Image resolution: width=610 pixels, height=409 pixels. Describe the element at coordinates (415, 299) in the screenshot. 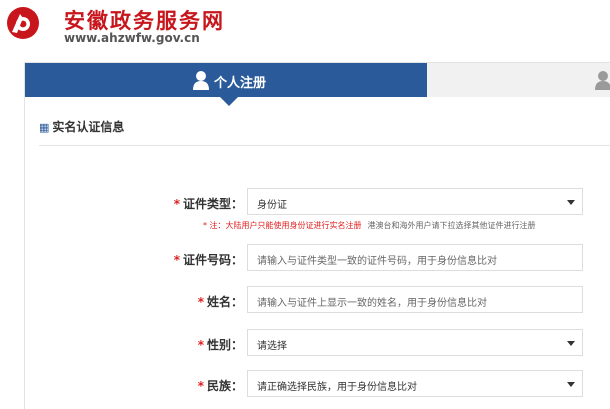

I see `name-input: 请输入与证件上显示一致的姓名，用于身份信息比对` at that location.